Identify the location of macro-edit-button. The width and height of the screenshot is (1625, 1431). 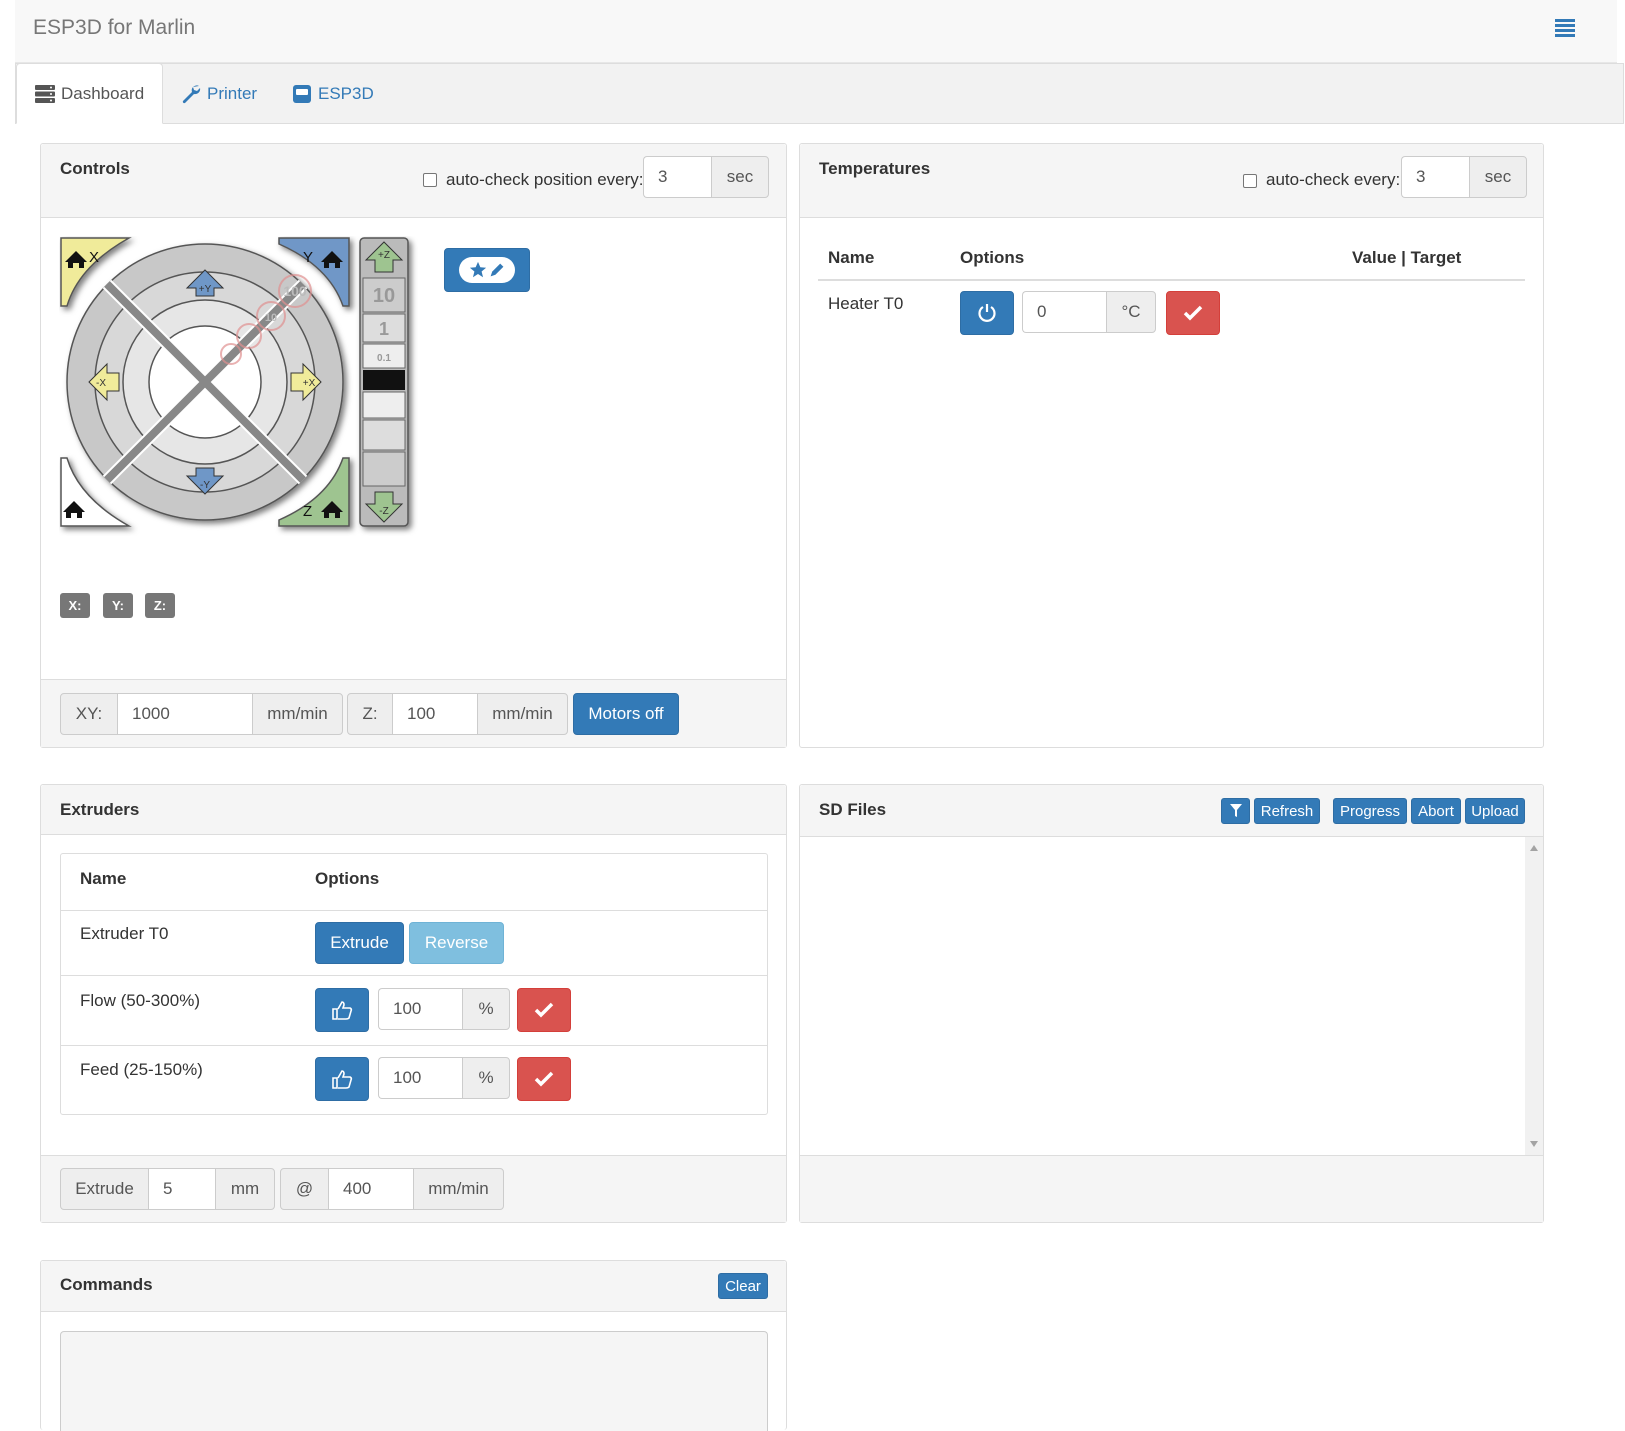
(487, 270).